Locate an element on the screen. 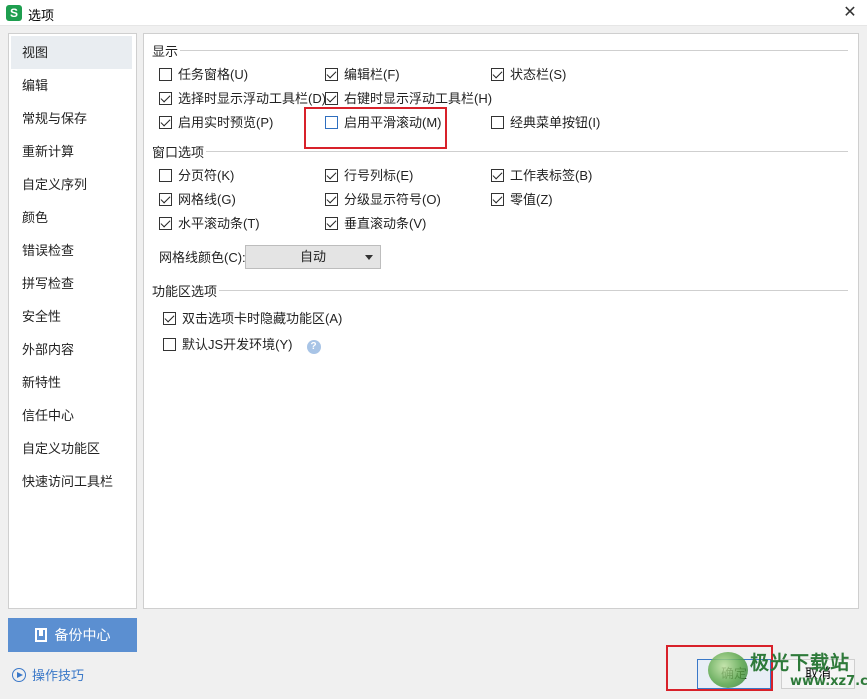 Image resolution: width=867 pixels, height=699 pixels. option-label: 分级显示符号(O) is located at coordinates (392, 199).